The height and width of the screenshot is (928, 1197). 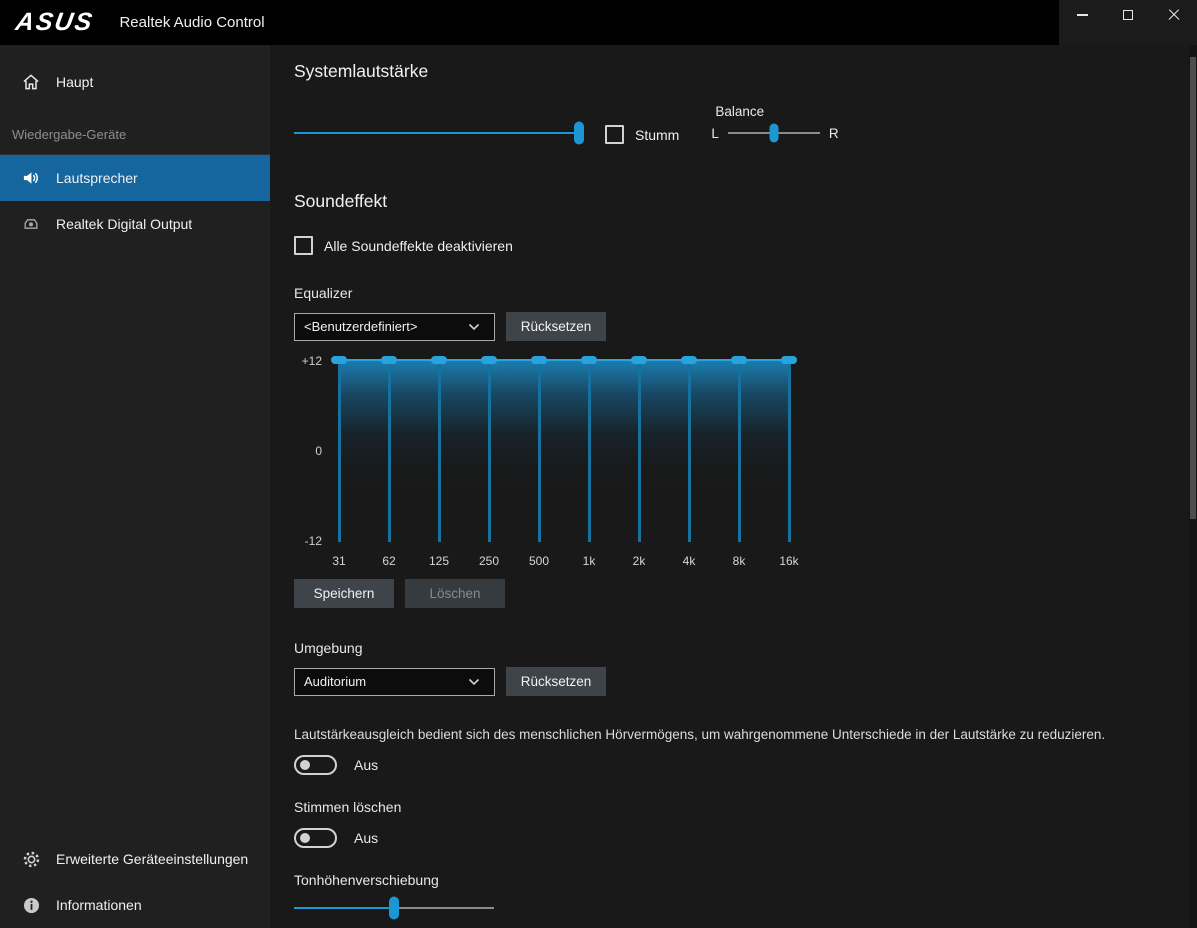 What do you see at coordinates (489, 561) in the screenshot?
I see `eq-band-freq-label: 250` at bounding box center [489, 561].